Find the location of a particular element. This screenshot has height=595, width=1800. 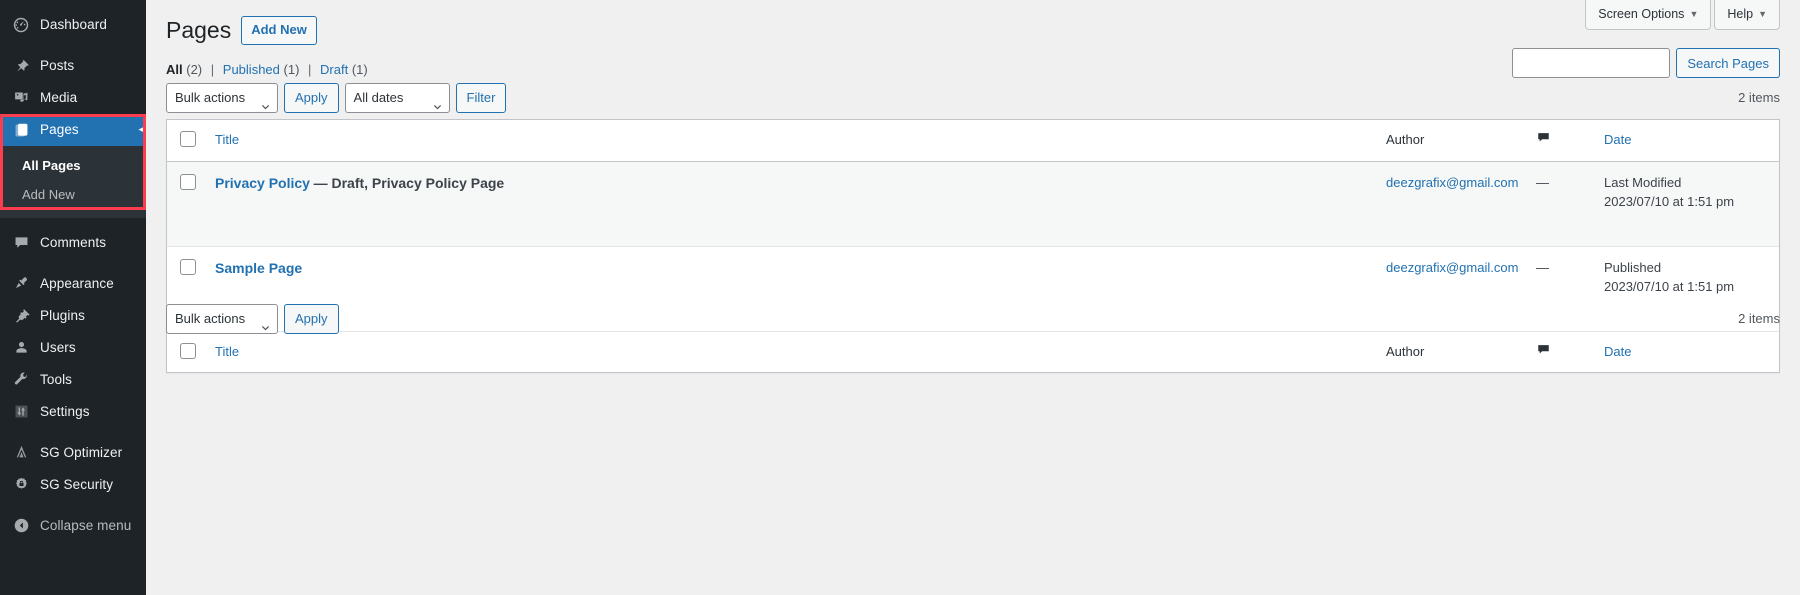

apply-button-top: Apply is located at coordinates (311, 98).